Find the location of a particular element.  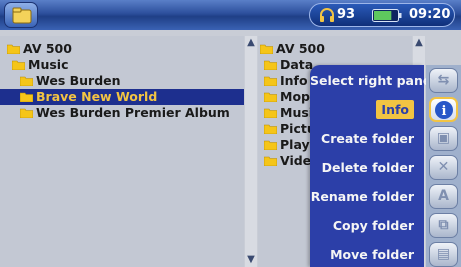

menu-item-create-folder: Create folder is located at coordinates (365, 139).